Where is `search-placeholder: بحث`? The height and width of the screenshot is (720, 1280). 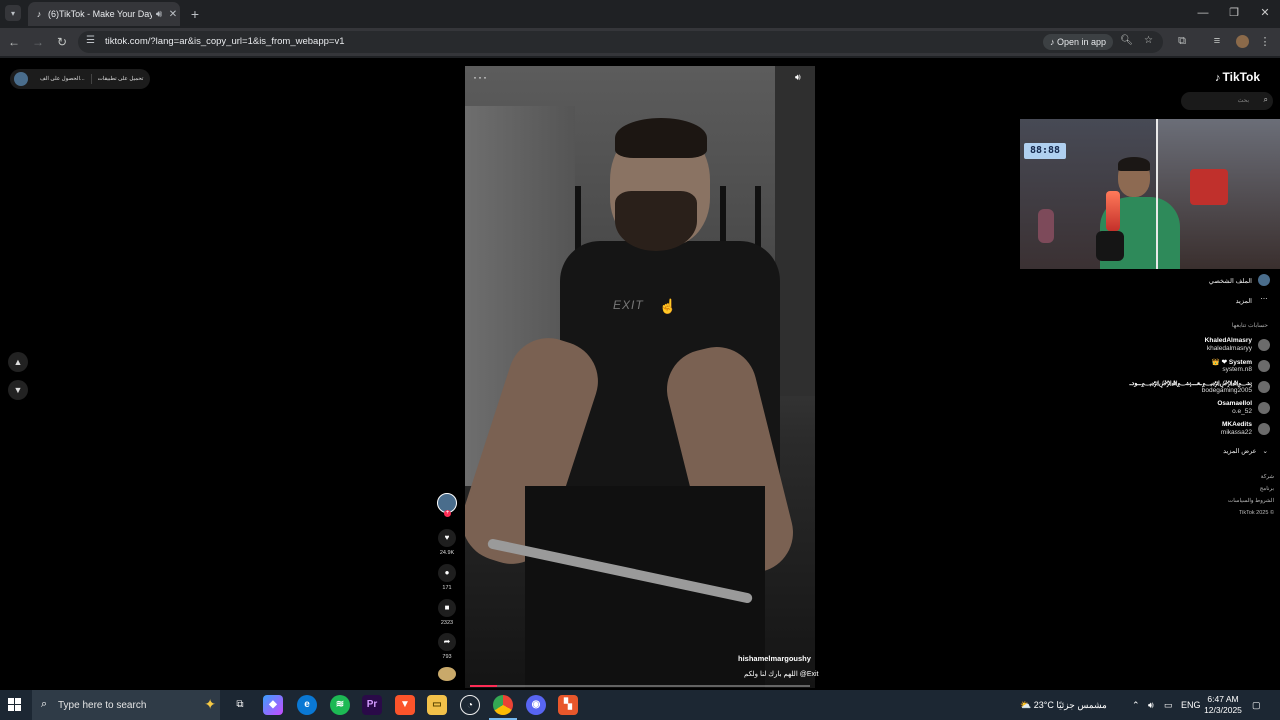
search-placeholder: بحث is located at coordinates (1243, 101).